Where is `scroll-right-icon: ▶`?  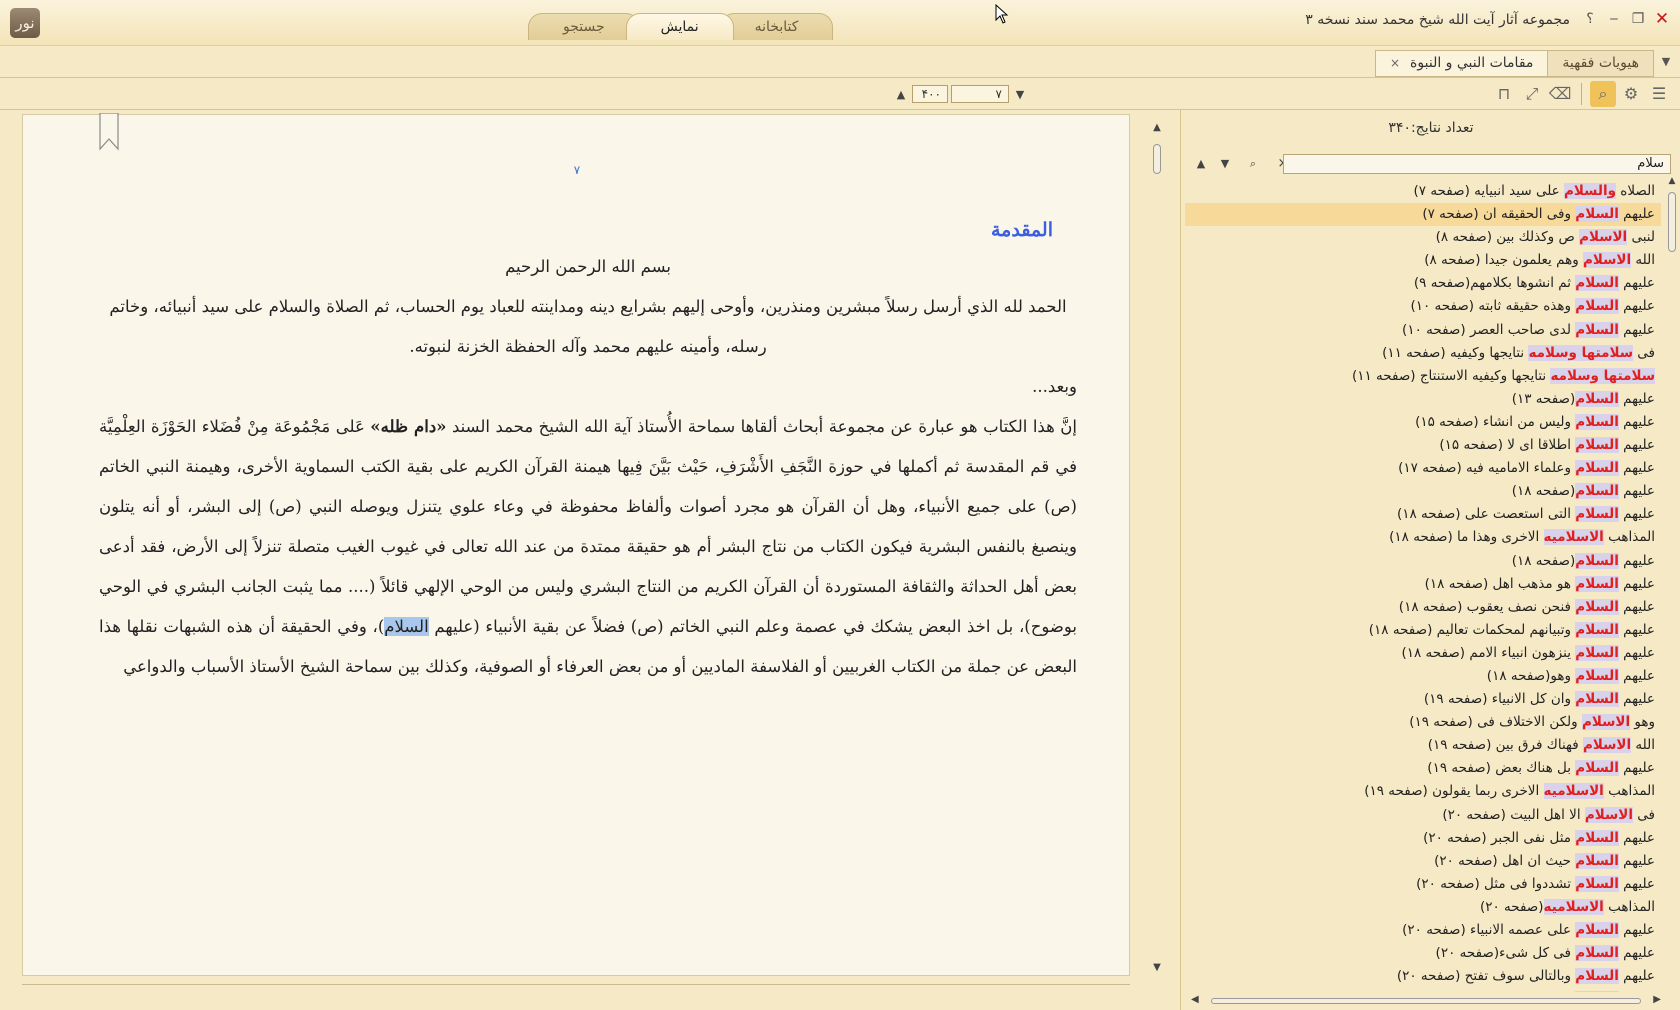
scroll-right-icon: ▶ is located at coordinates (1657, 999).